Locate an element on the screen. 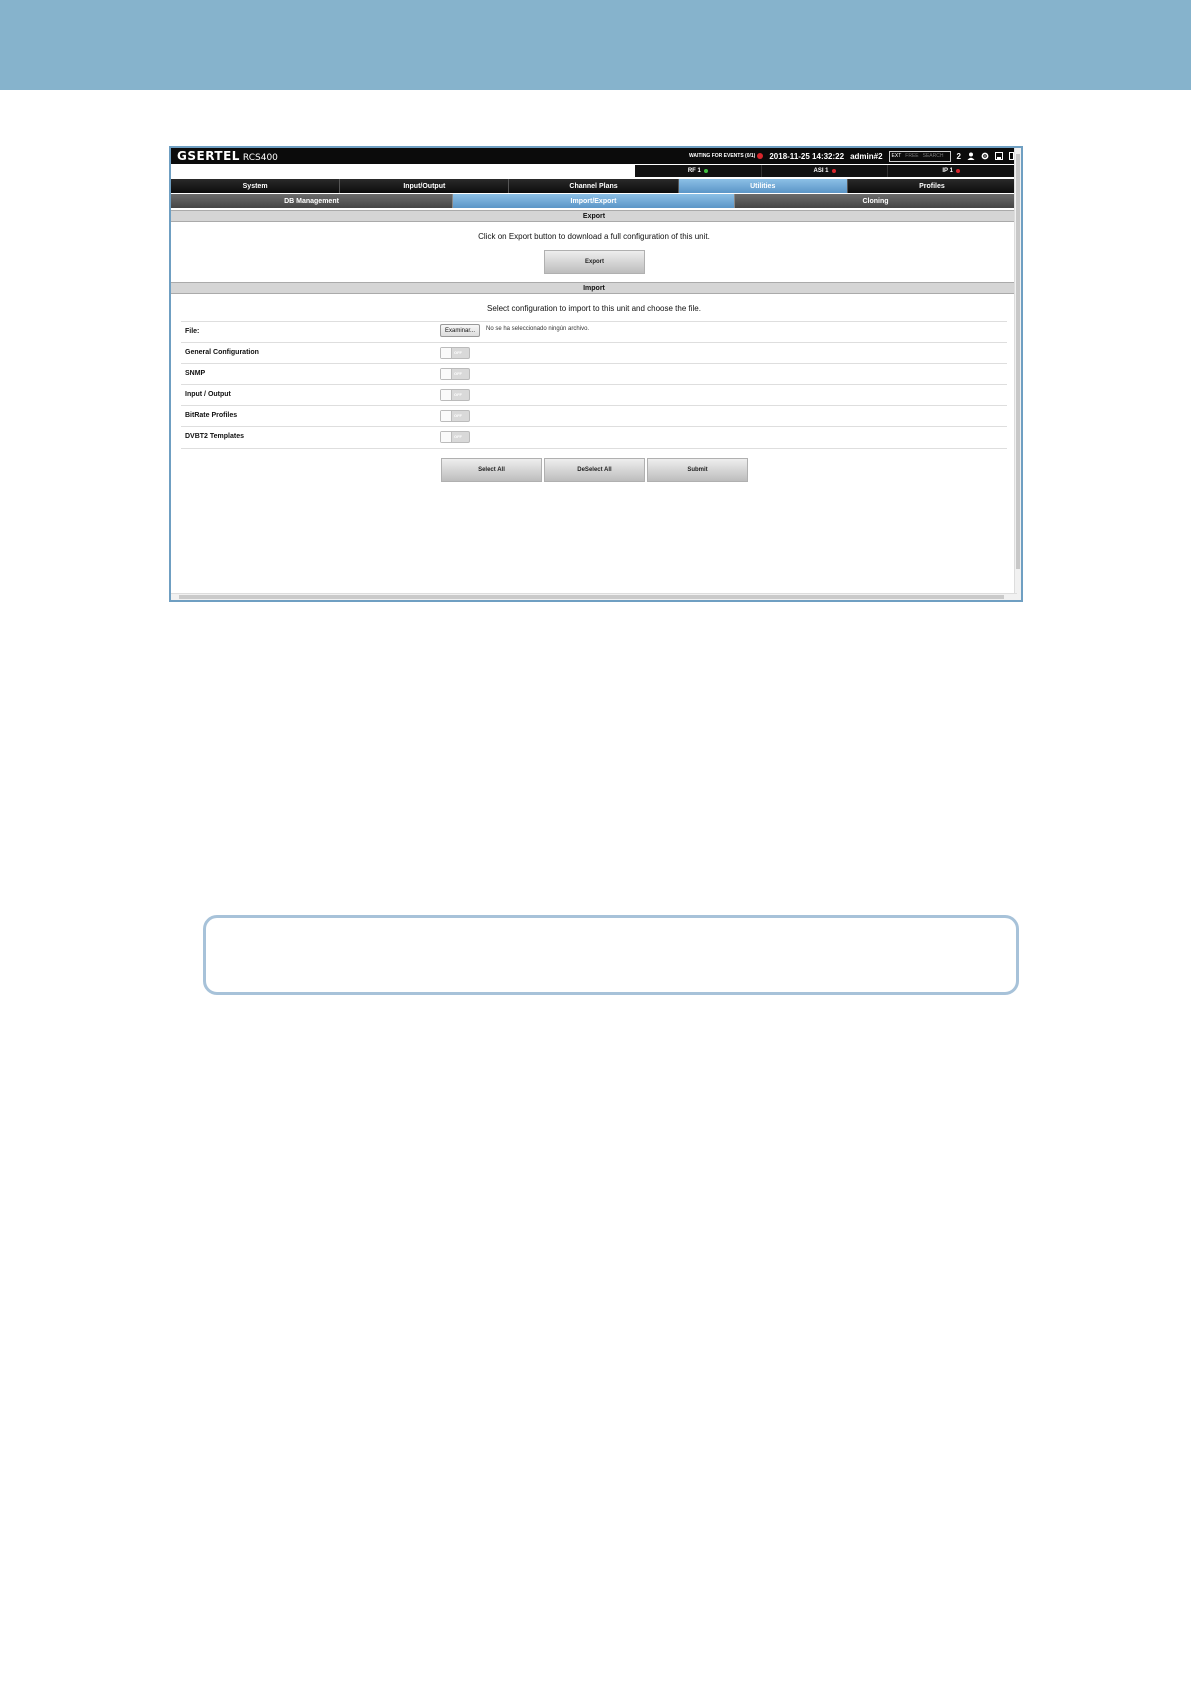 The width and height of the screenshot is (1191, 1684). status-ip: IP 1 is located at coordinates (952, 171).